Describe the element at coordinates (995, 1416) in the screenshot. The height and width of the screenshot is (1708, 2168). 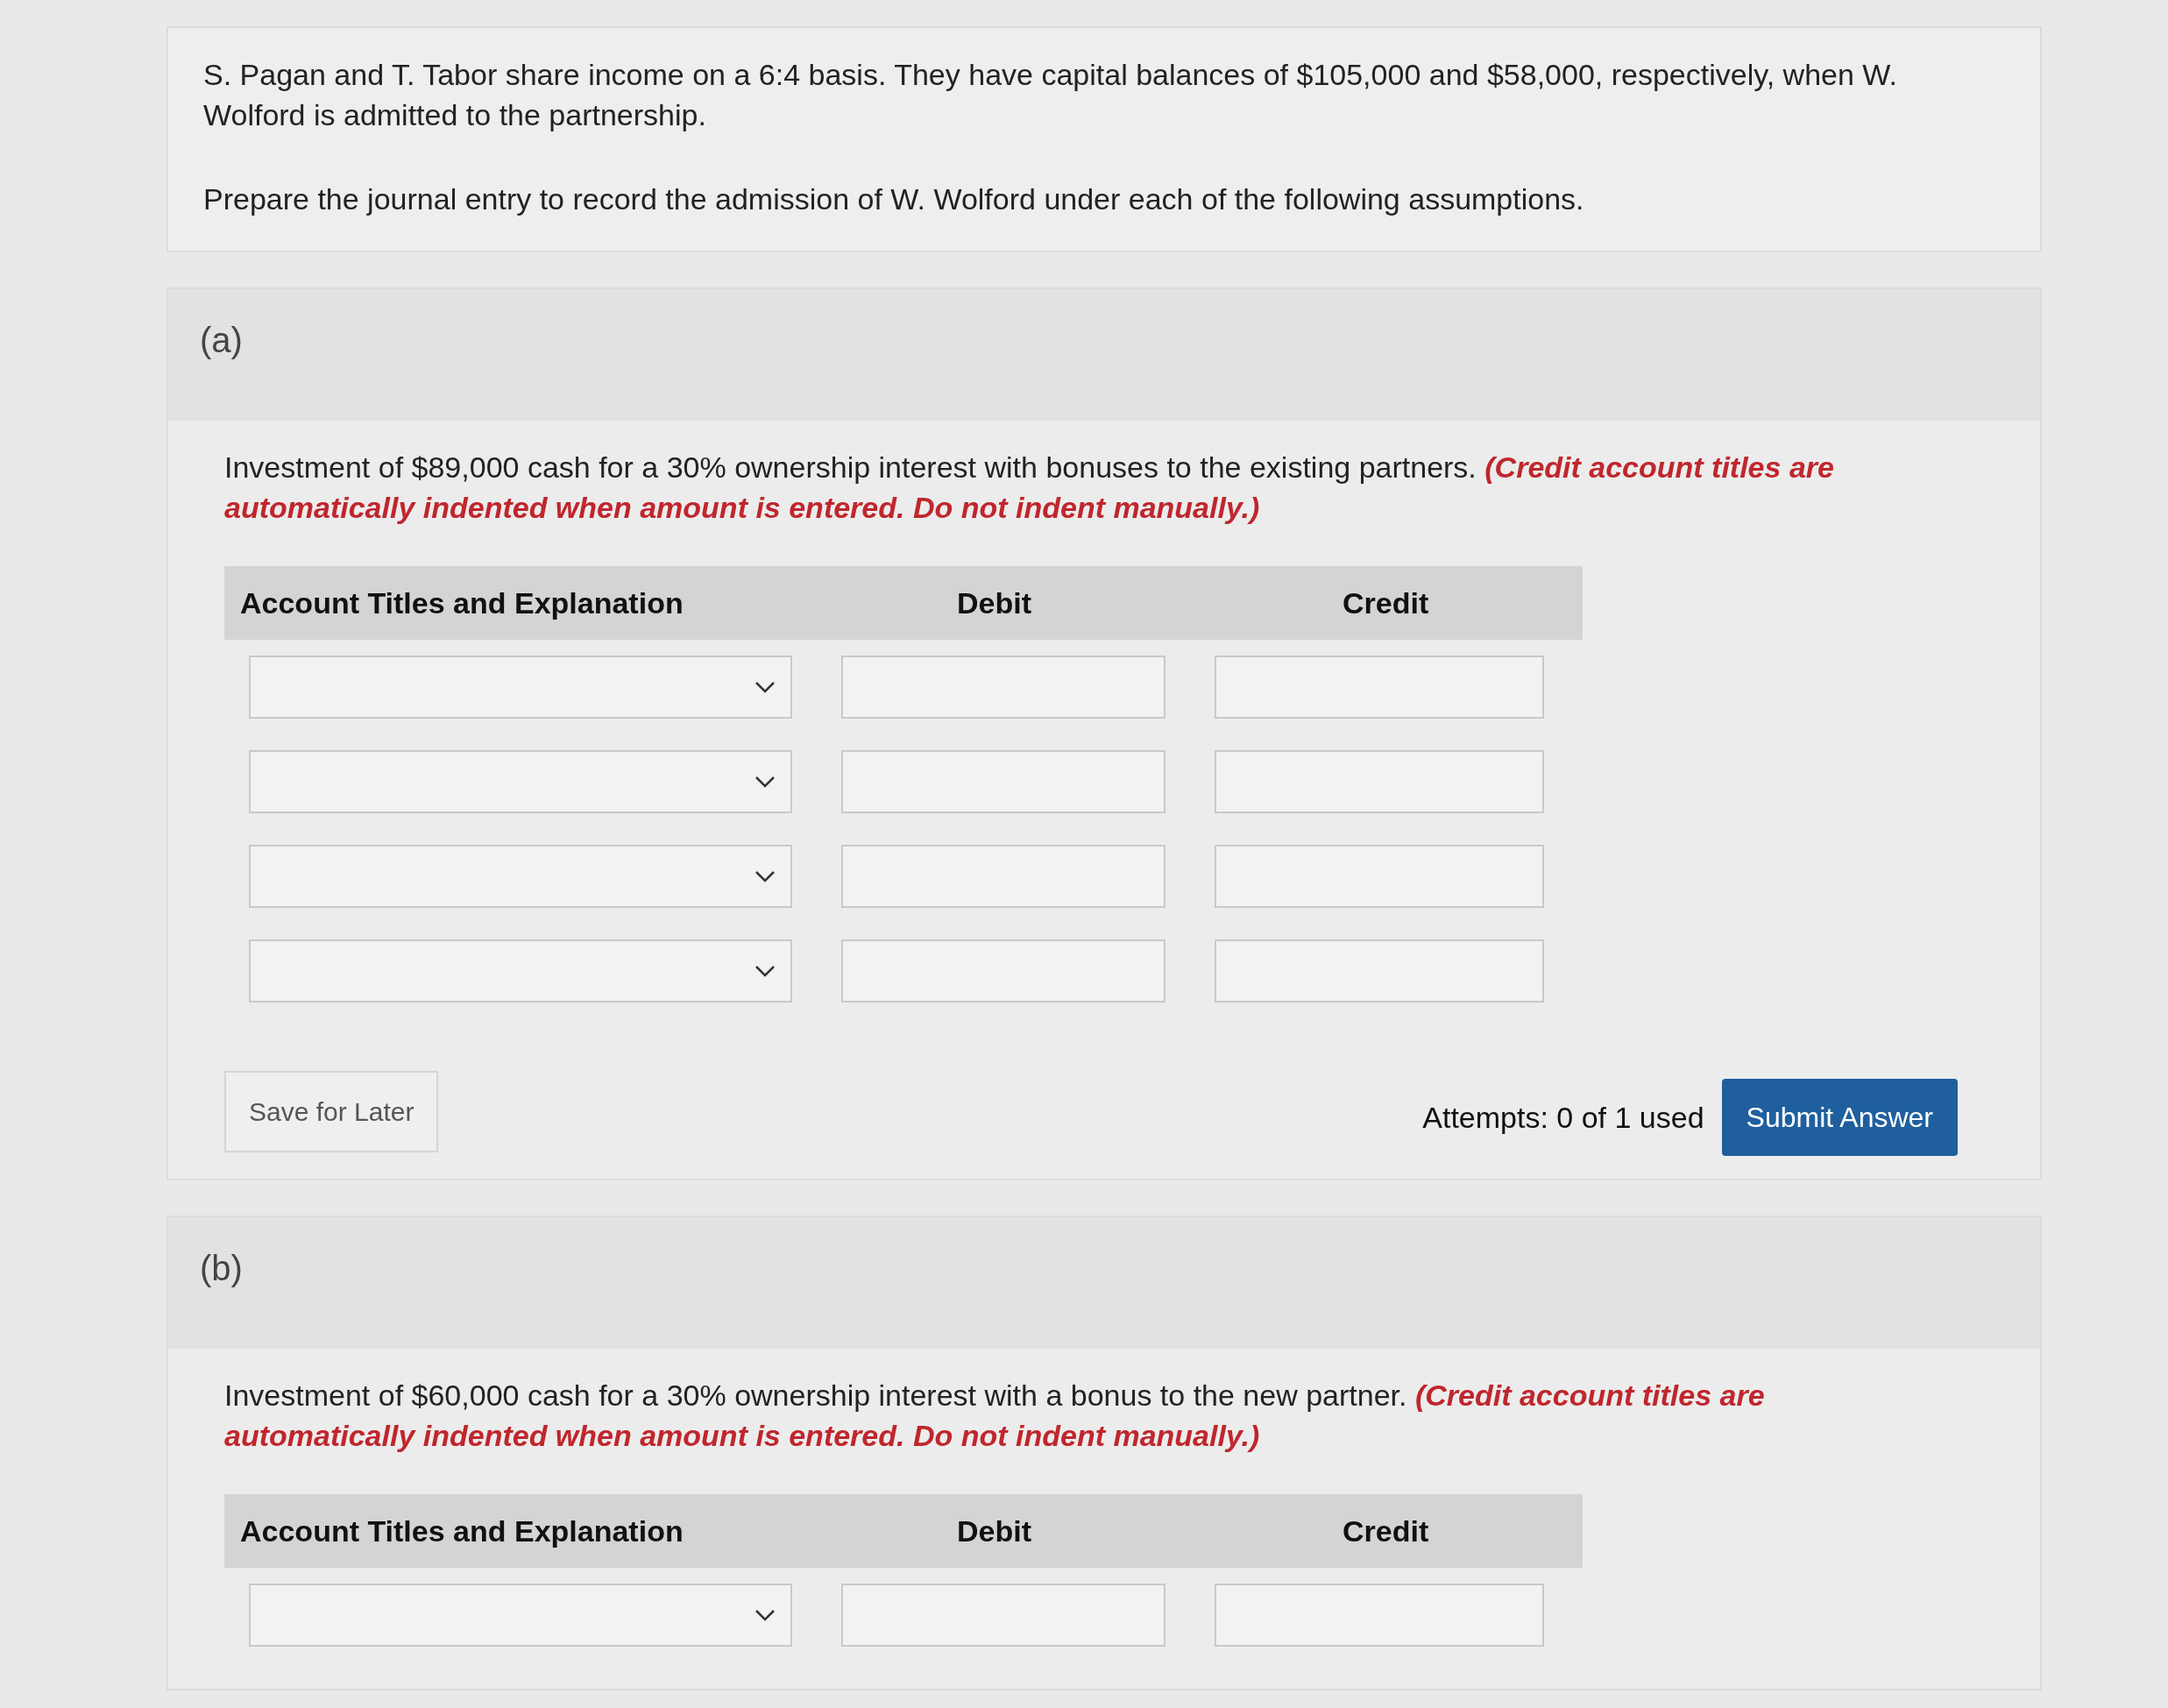
I see `question-text: Investment of $60,000 cash for a 30% ownership interest with a bonus to the new partner. (Credit account titles are automatically indented when amount is entered. Do not indent manually.)` at that location.